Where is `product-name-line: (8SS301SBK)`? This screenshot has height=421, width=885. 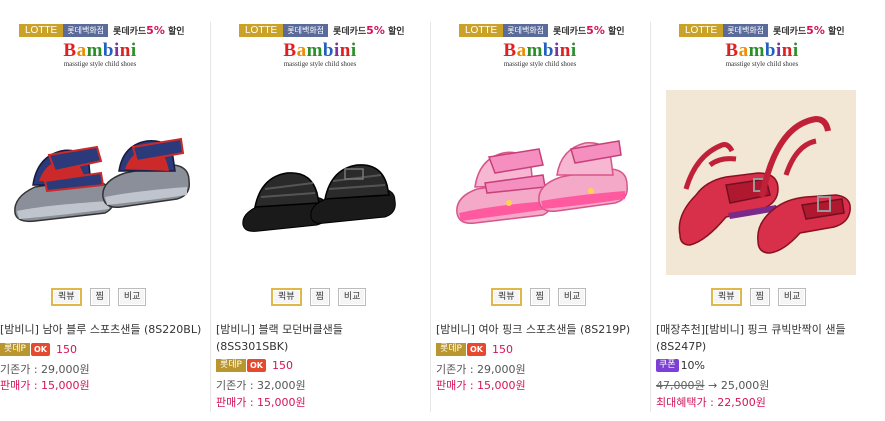 product-name-line: (8SS301SBK) is located at coordinates (321, 346).